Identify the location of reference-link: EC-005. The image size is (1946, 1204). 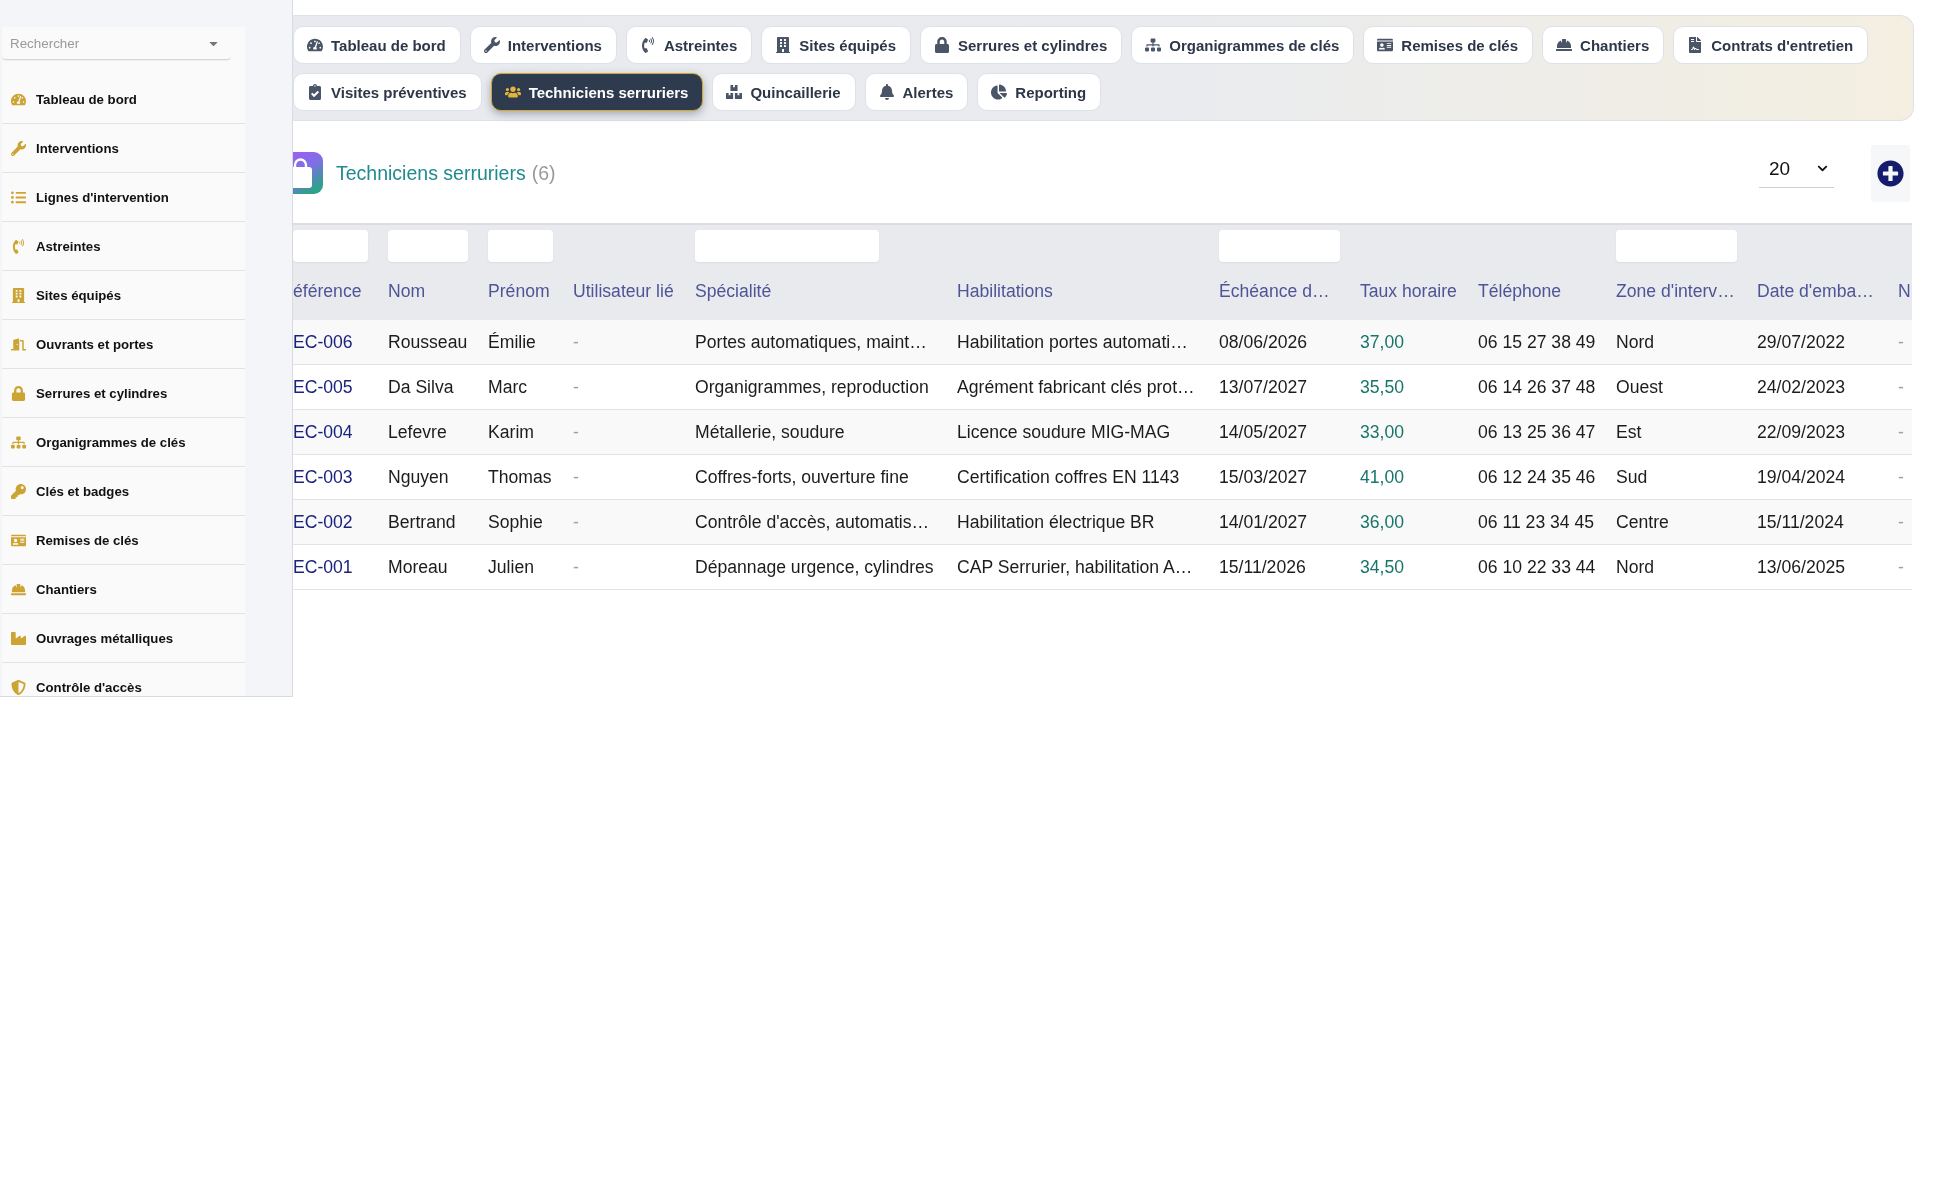
(323, 387).